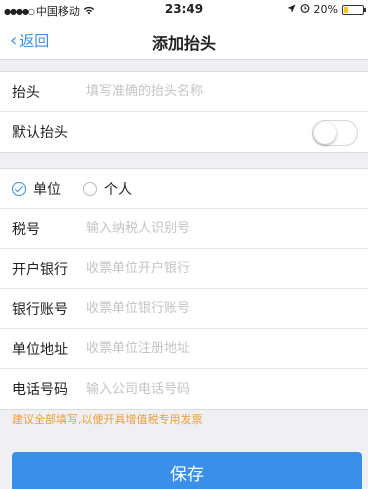 This screenshot has height=489, width=368. I want to click on battery-percent: 20%, so click(325, 9).